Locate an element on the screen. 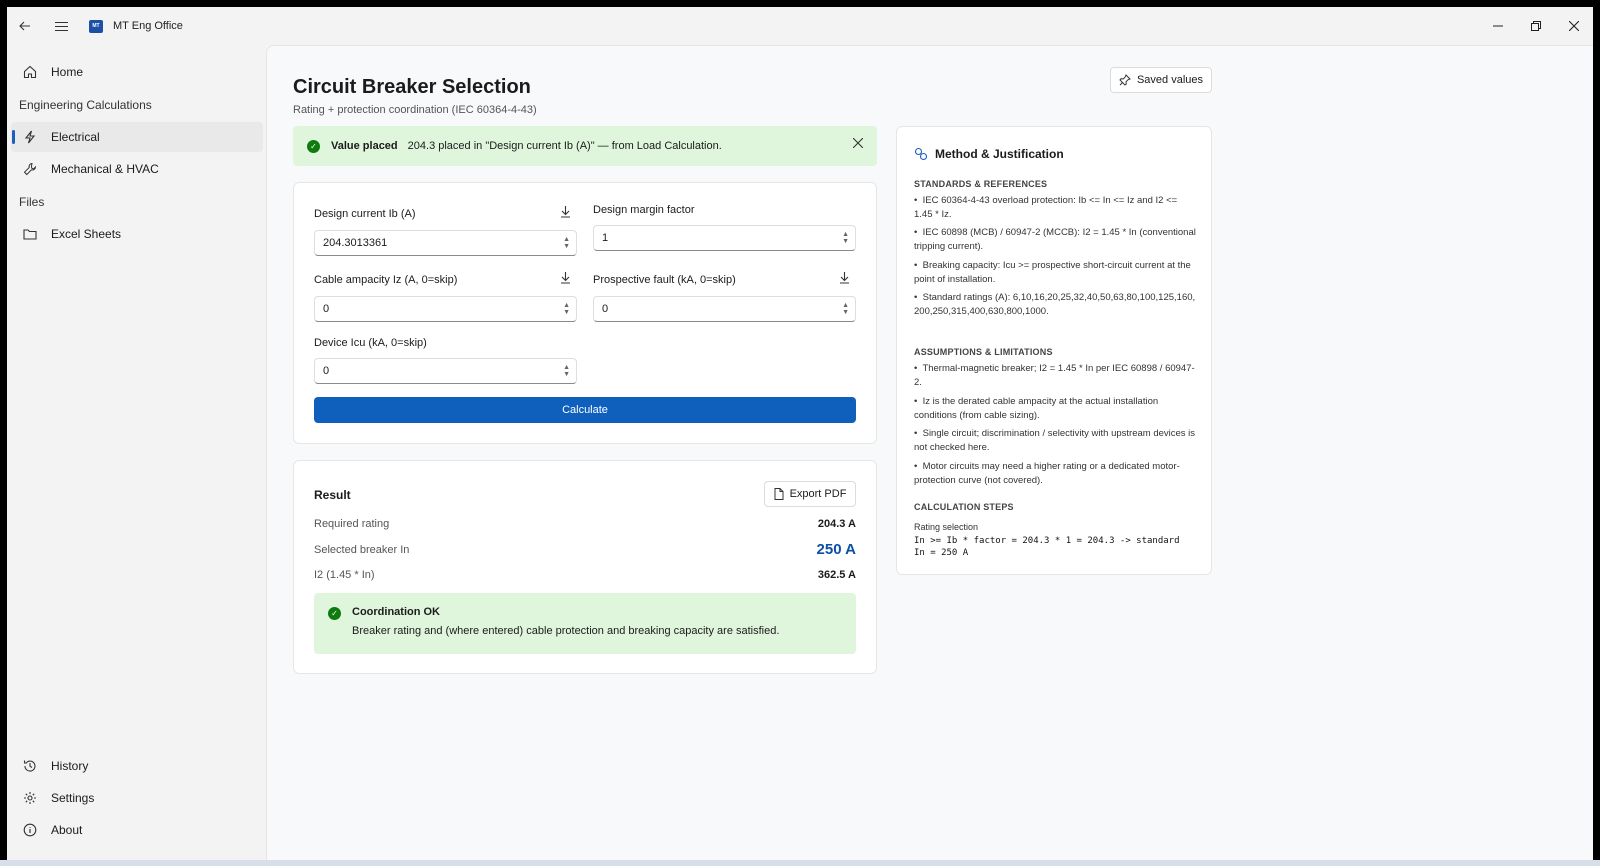 This screenshot has height=866, width=1600. back-button is located at coordinates (25, 26).